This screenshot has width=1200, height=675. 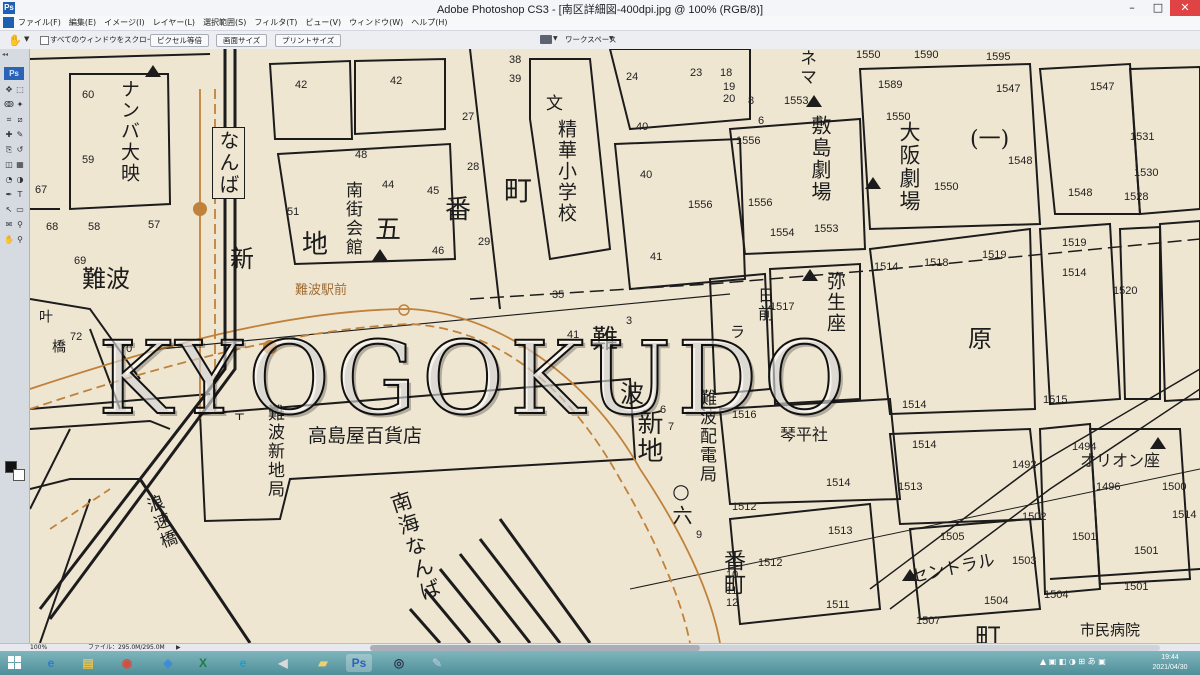 I want to click on taskbar-excel-icon: X, so click(x=203, y=663).